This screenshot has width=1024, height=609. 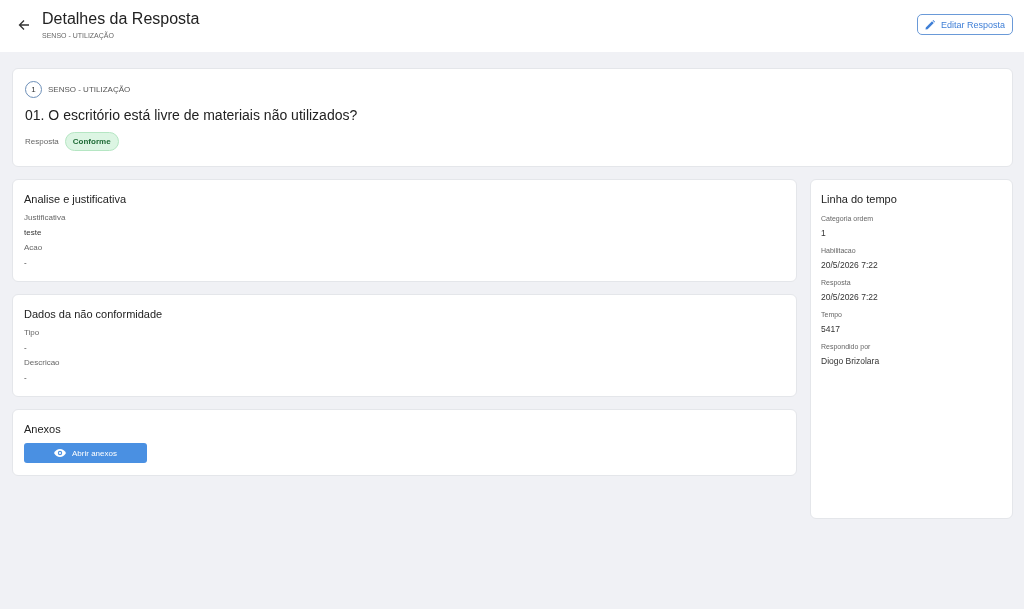 What do you see at coordinates (42, 141) in the screenshot?
I see `answer-label: Resposta` at bounding box center [42, 141].